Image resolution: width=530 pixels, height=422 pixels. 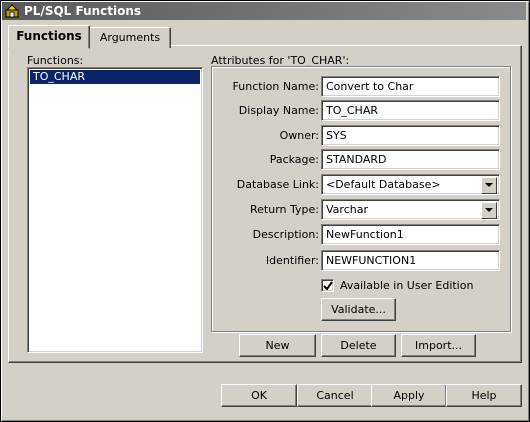 What do you see at coordinates (299, 135) in the screenshot?
I see `owner-label: Owner:` at bounding box center [299, 135].